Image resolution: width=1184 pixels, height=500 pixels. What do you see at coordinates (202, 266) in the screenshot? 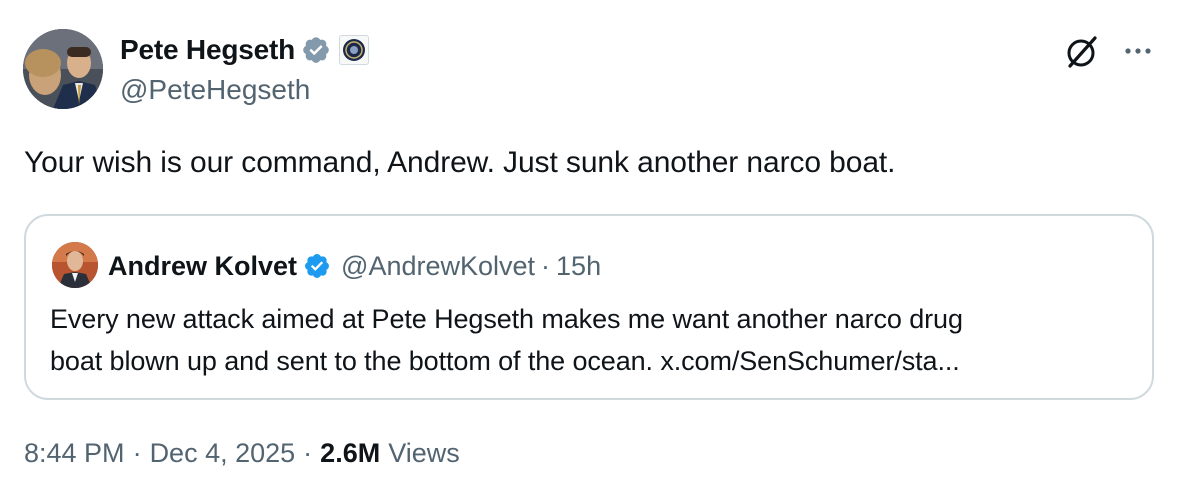
I see `quoted-author-name: Andrew Kolvet` at bounding box center [202, 266].